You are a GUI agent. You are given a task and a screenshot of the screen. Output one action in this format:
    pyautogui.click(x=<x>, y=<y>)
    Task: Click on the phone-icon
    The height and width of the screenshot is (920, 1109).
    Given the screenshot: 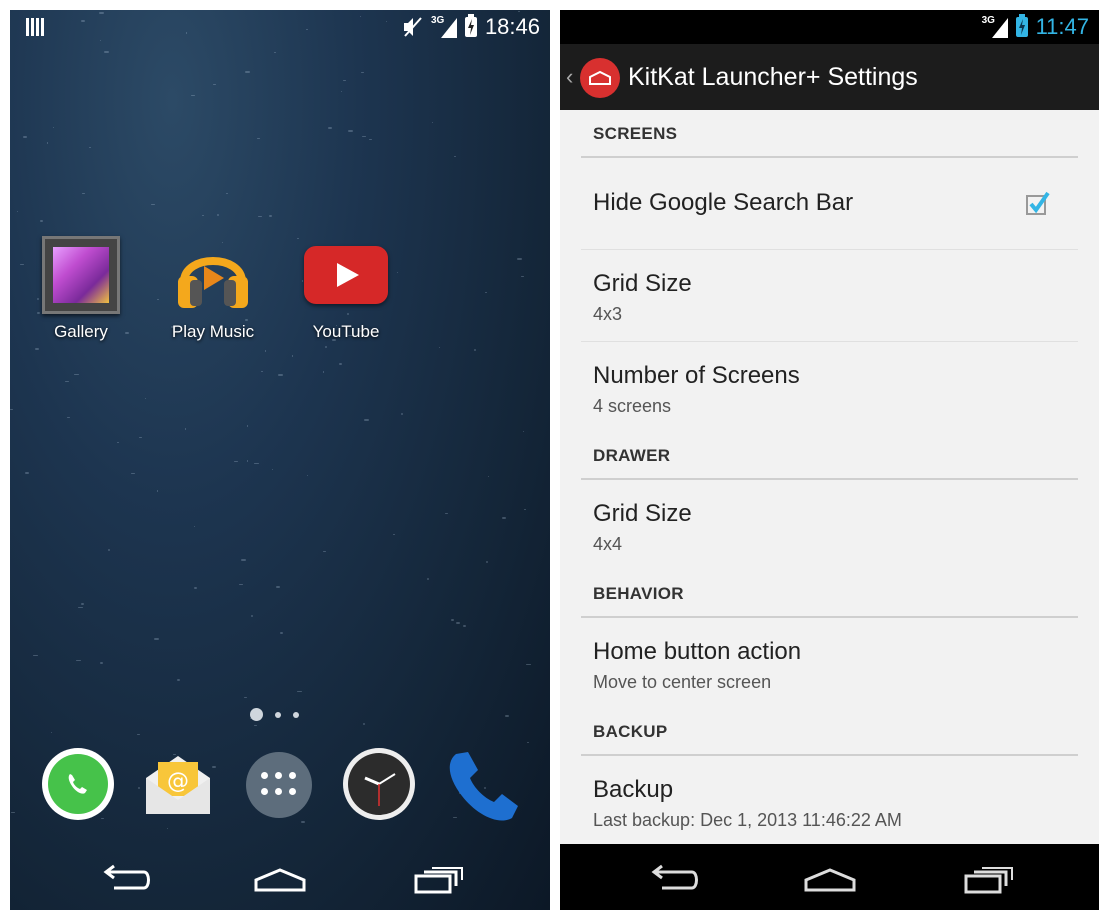 What is the action you would take?
    pyautogui.click(x=482, y=784)
    